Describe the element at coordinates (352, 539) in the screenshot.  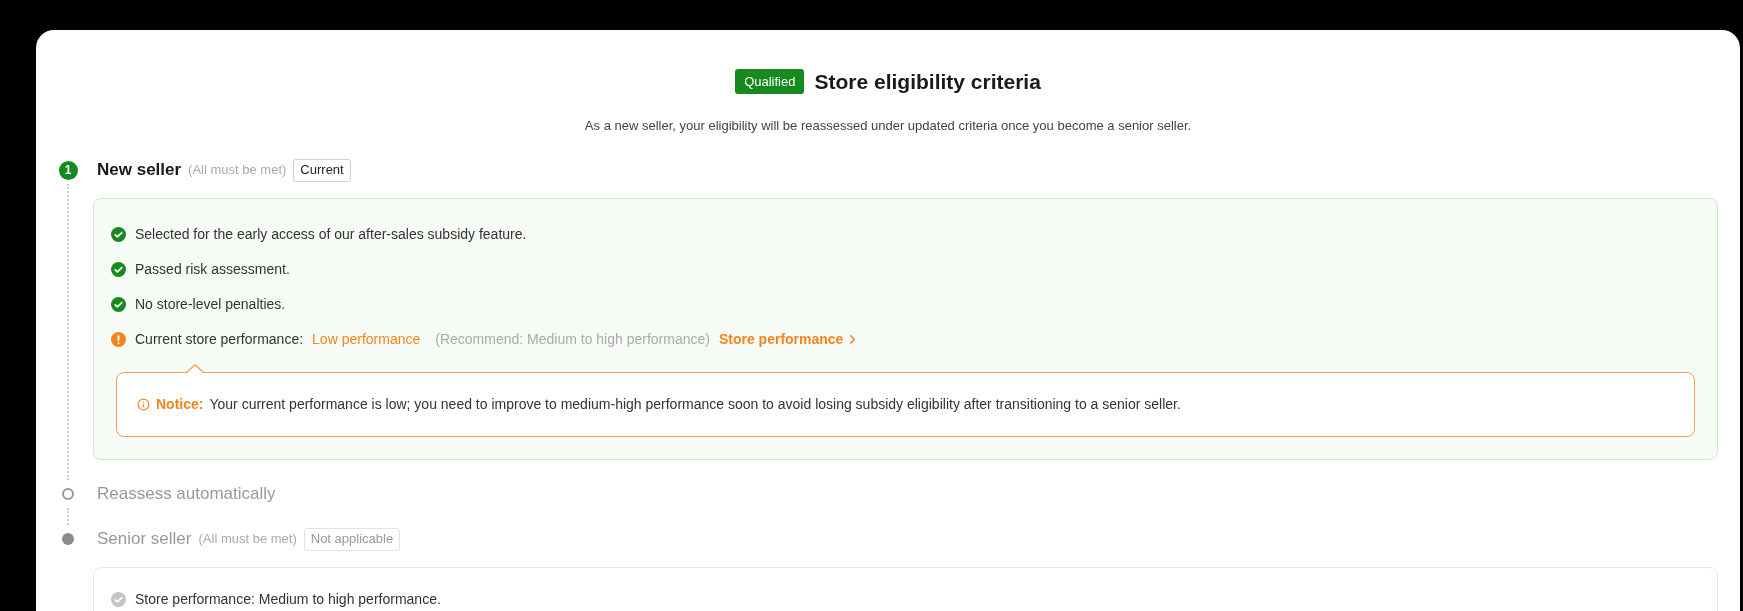
I see `step-status-tag: Not applicable` at that location.